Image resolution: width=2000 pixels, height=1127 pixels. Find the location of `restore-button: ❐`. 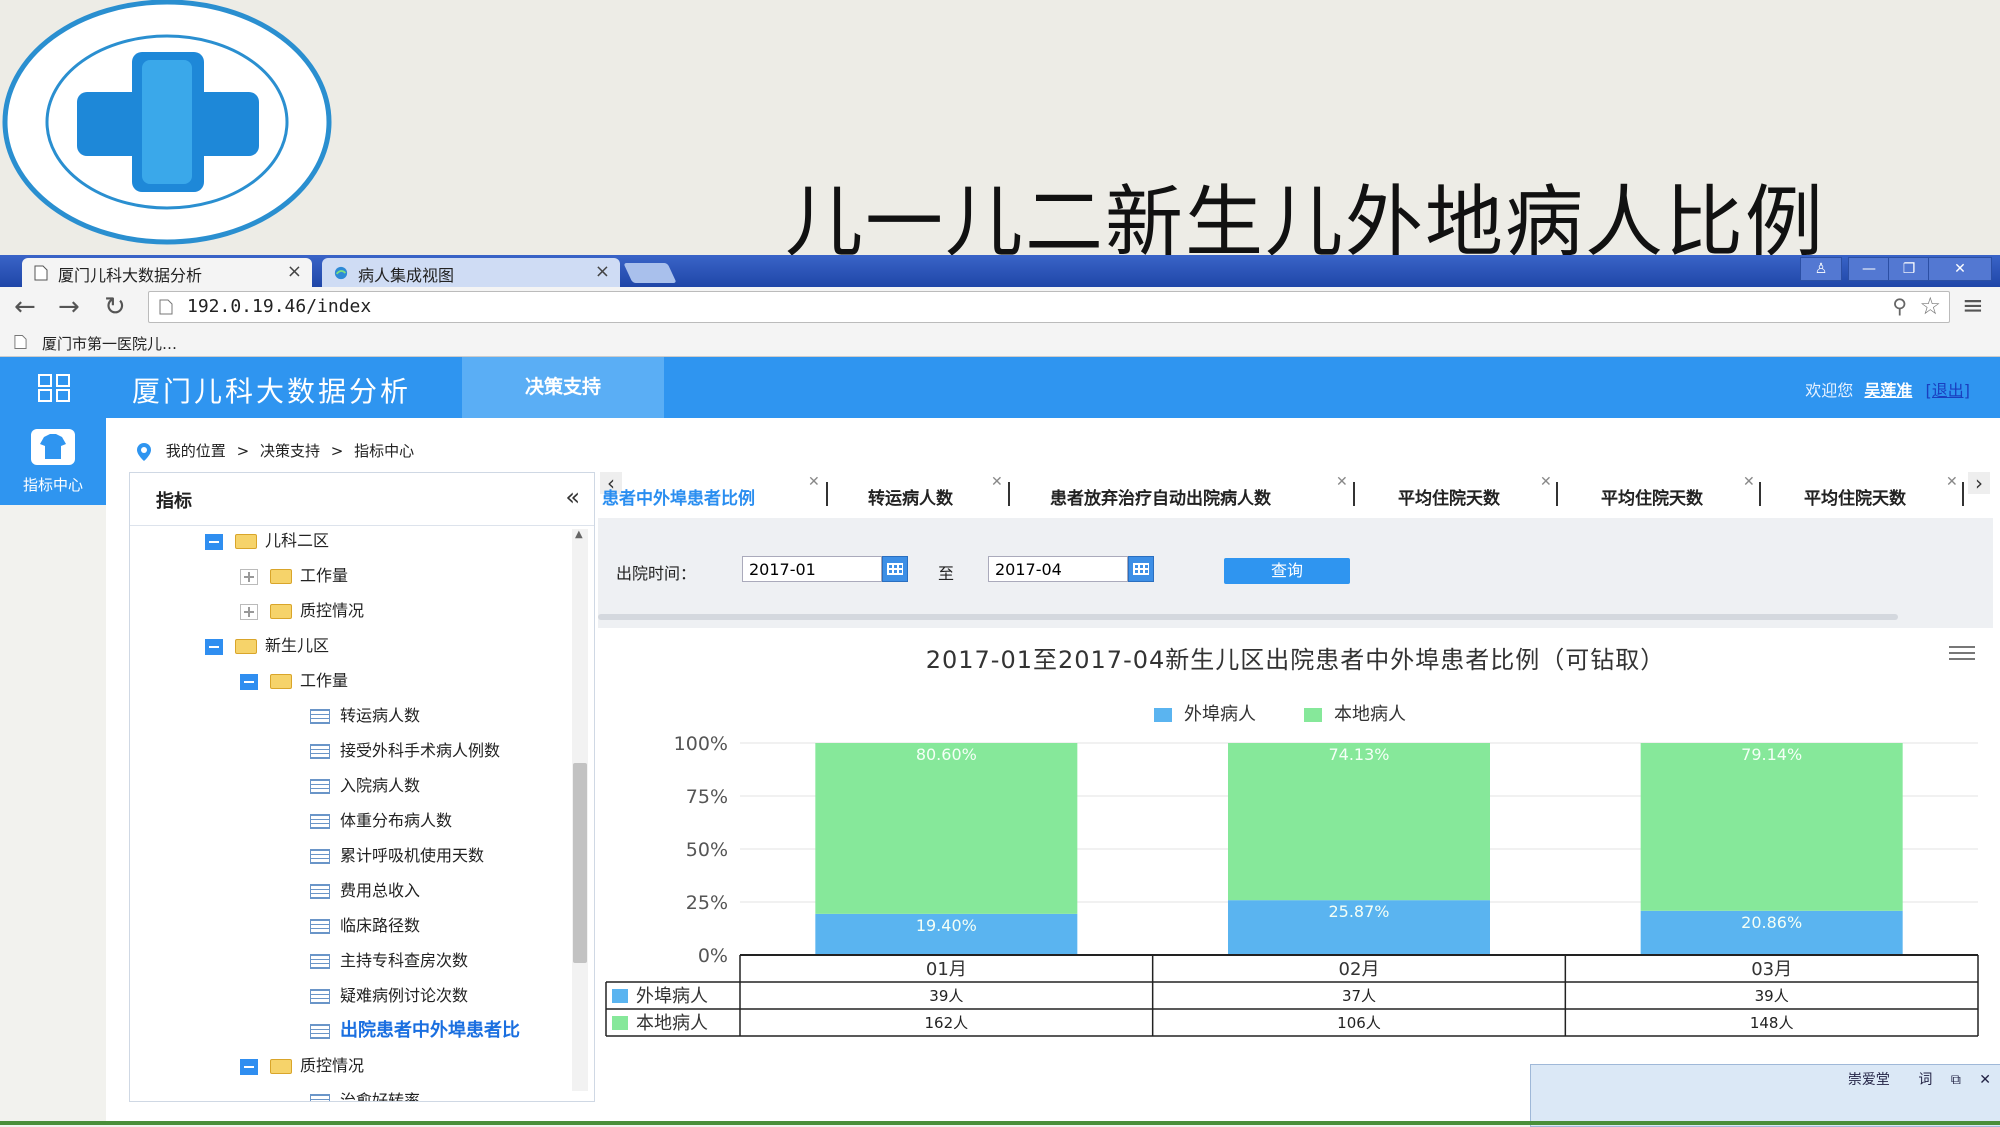

restore-button: ❐ is located at coordinates (1909, 269).